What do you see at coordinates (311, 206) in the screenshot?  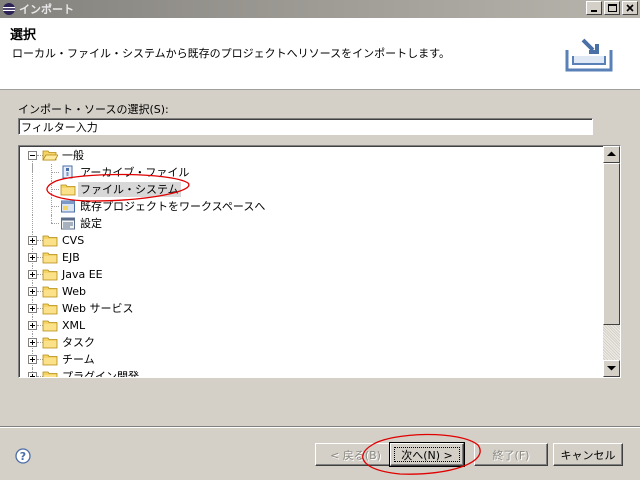 I see `tree-row: 既存プロジェクトをワークスペースへ` at bounding box center [311, 206].